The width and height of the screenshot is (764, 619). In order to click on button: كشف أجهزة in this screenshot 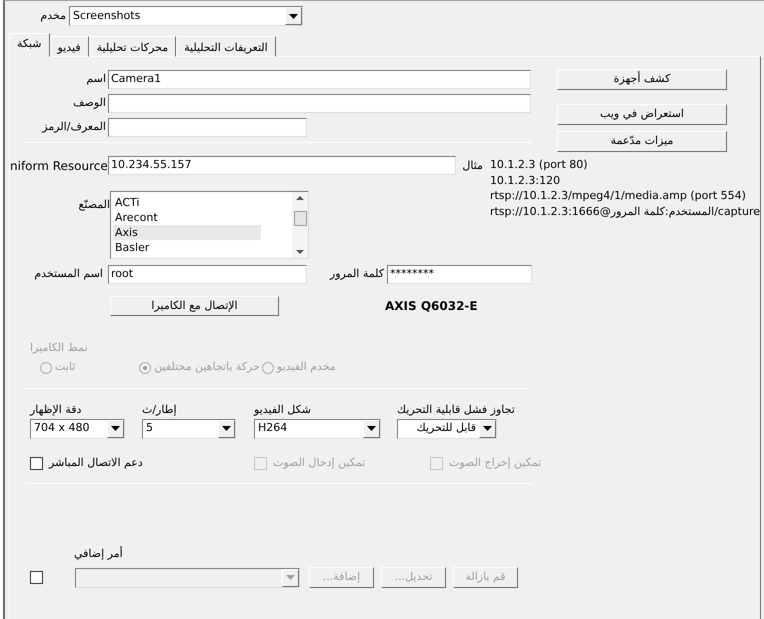, I will do `click(642, 79)`.